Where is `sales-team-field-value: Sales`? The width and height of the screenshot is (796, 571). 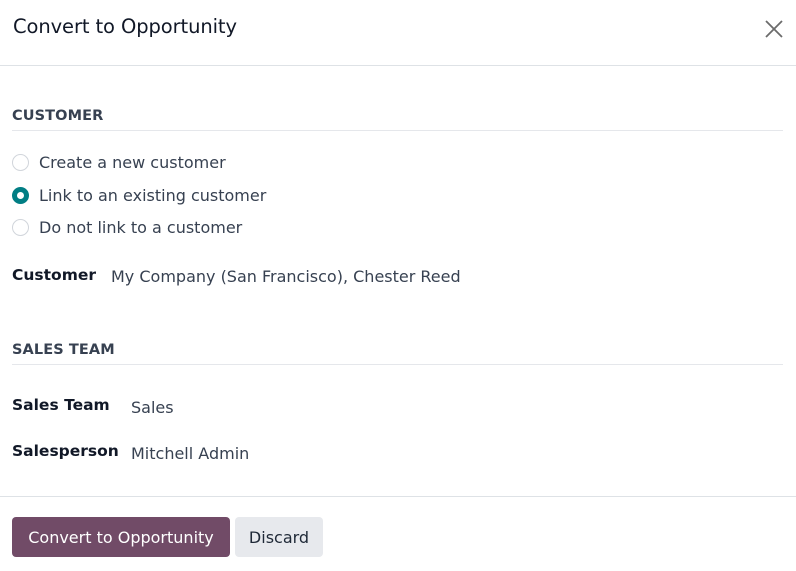
sales-team-field-value: Sales is located at coordinates (152, 407).